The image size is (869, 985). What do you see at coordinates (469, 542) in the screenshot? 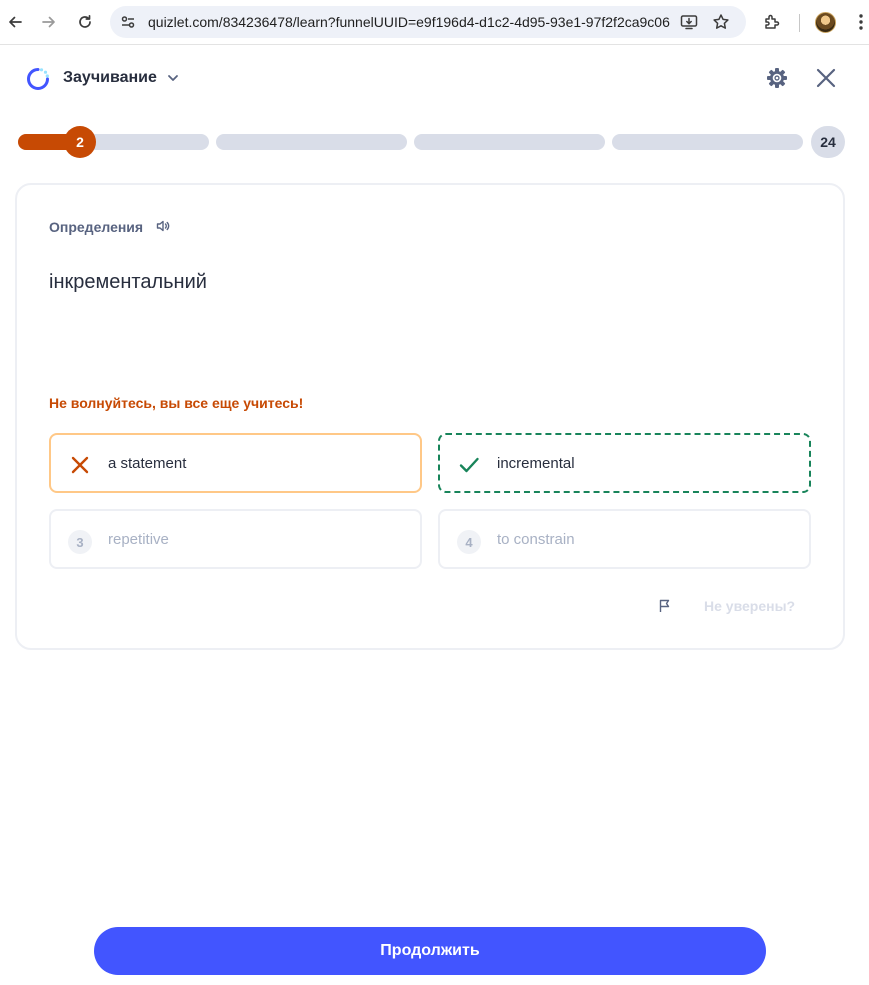
I see `option-number-badge: 4` at bounding box center [469, 542].